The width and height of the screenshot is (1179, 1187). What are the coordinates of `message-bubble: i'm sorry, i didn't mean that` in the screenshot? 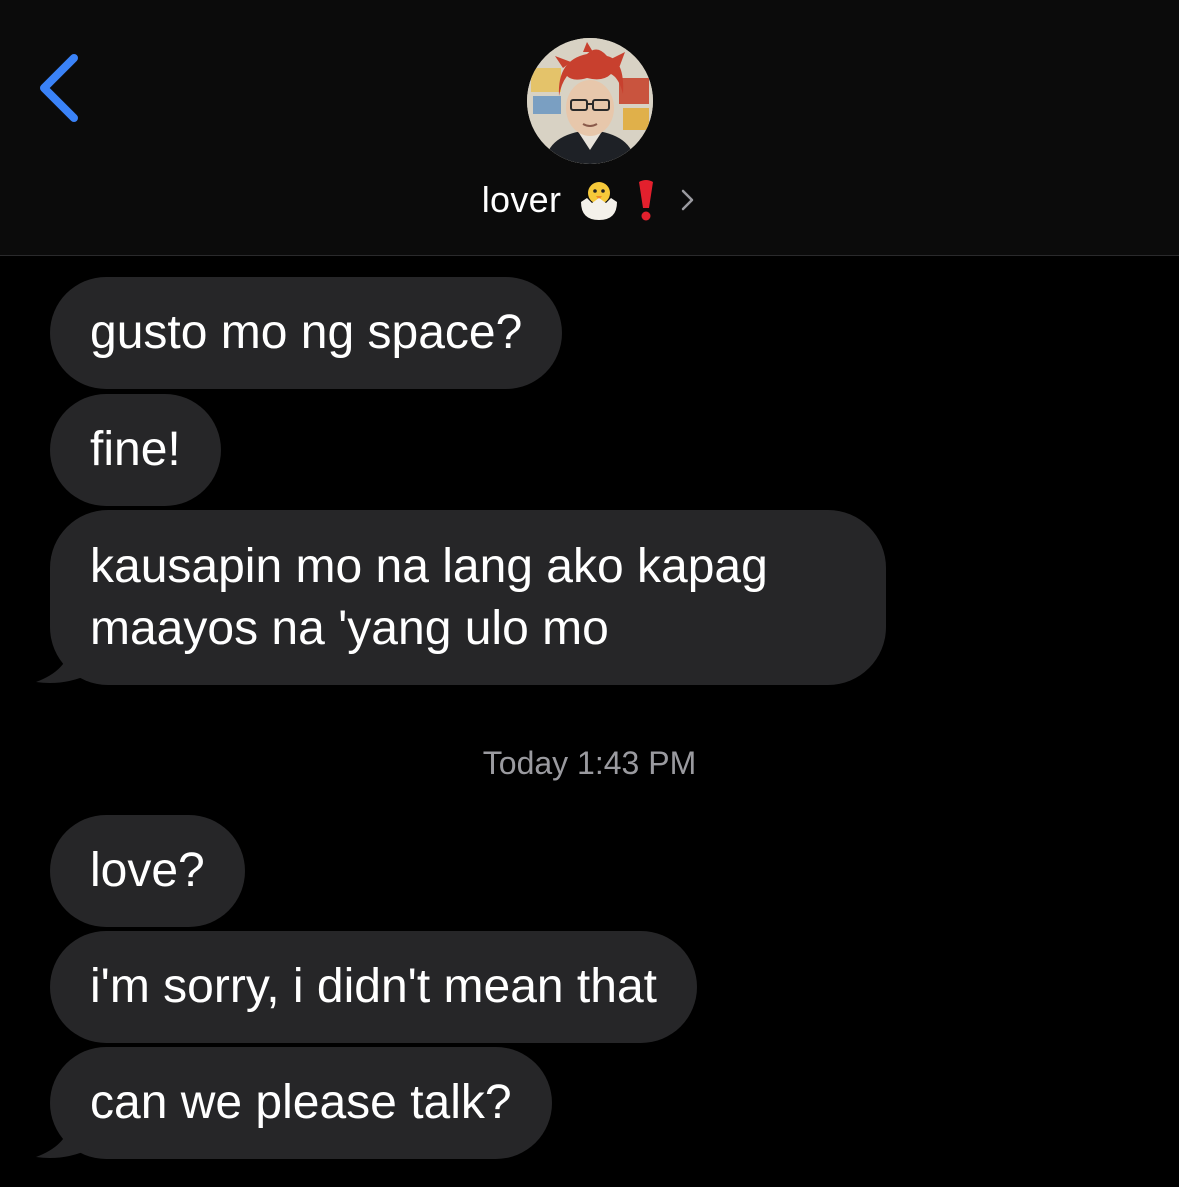 It's located at (373, 987).